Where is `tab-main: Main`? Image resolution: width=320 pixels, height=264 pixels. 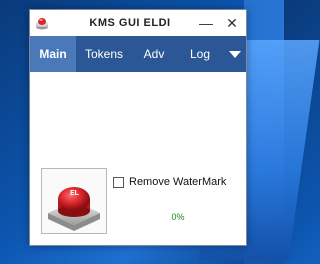
tab-main: Main is located at coordinates (53, 54).